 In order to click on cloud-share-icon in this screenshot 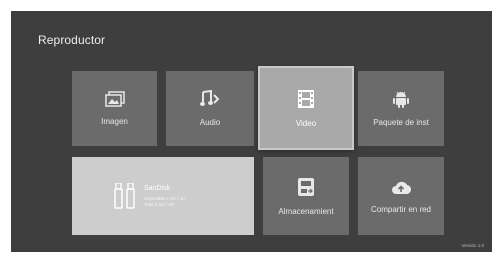, I will do `click(401, 187)`.